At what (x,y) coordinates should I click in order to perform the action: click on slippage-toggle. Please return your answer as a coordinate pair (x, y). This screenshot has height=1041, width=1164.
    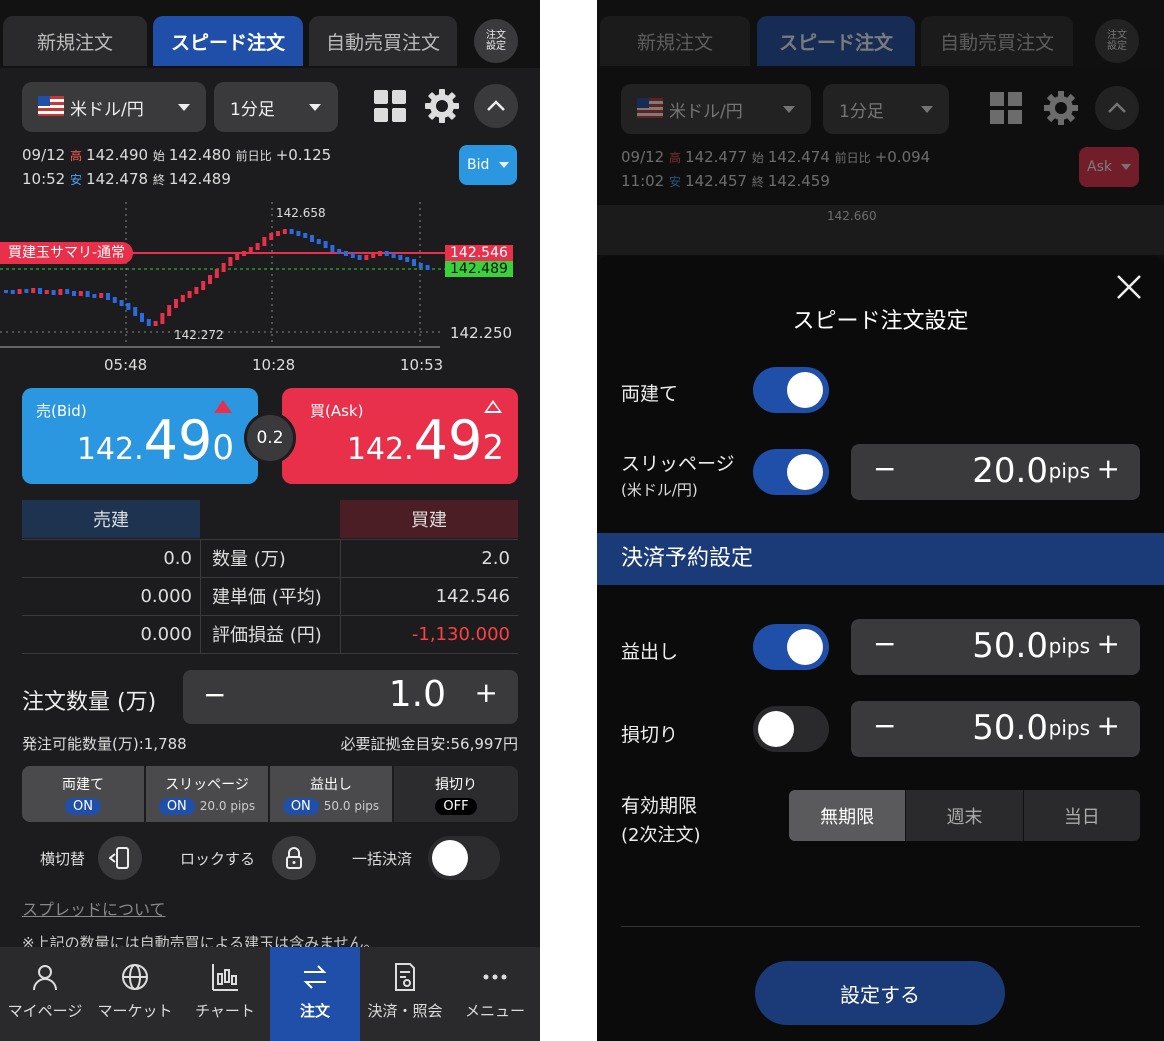
    Looking at the image, I should click on (791, 472).